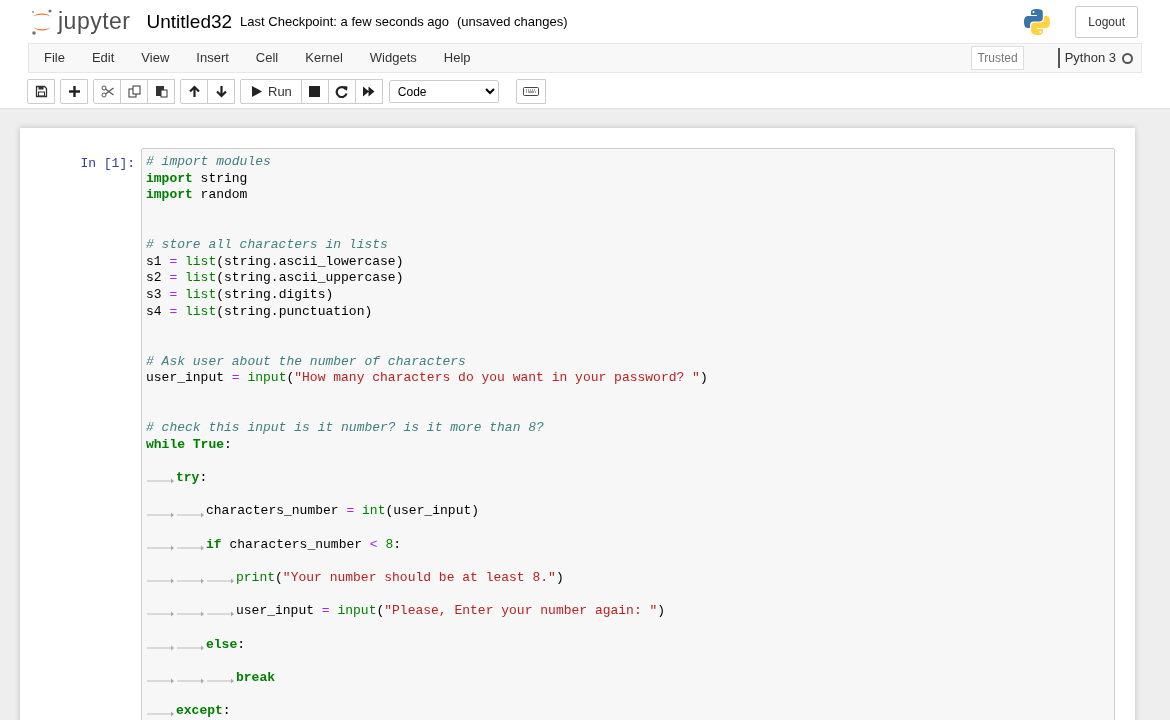  I want to click on code-line: except:, so click(188, 711).